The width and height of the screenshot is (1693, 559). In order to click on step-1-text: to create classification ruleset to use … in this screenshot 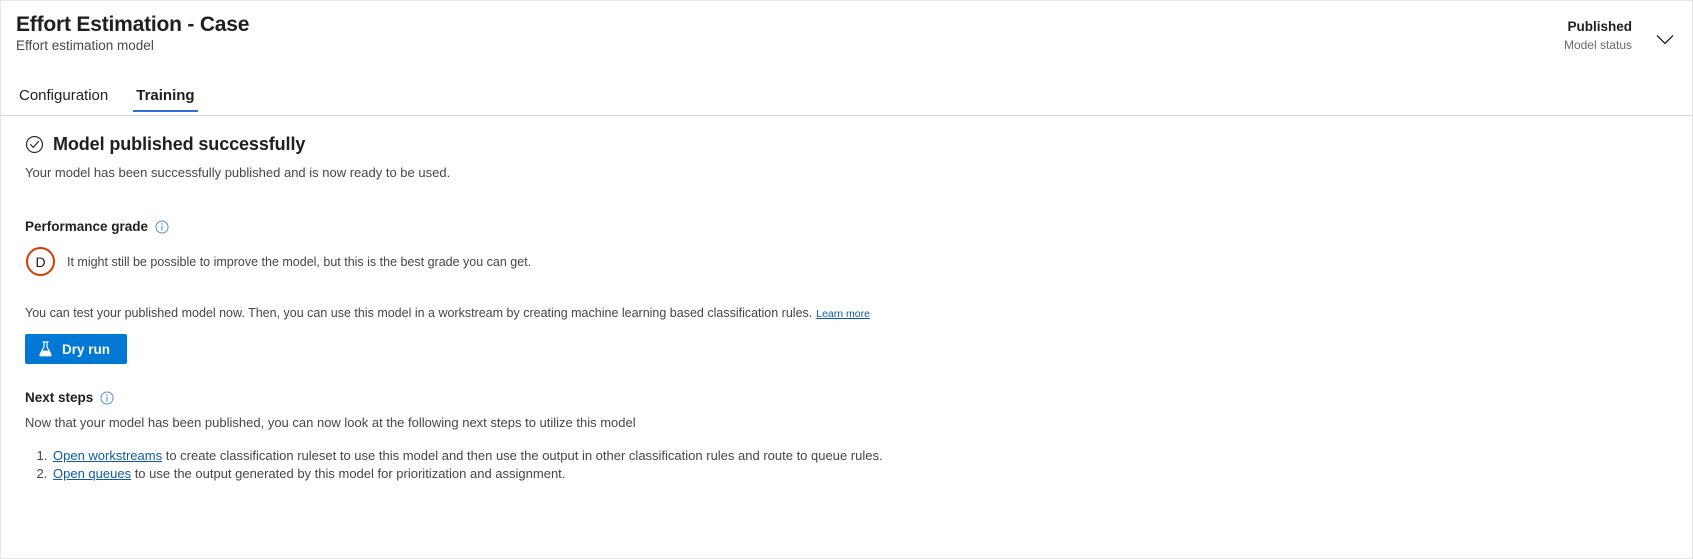, I will do `click(522, 455)`.